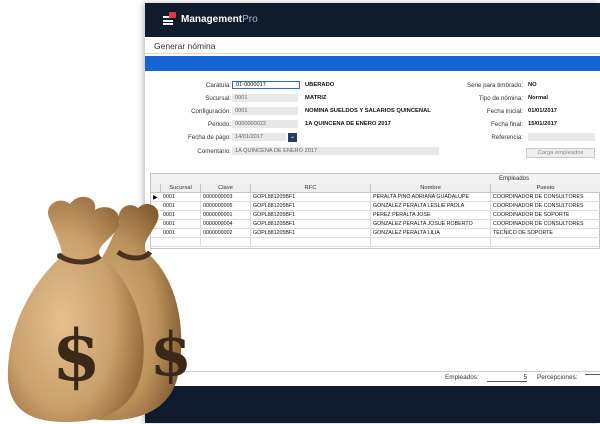 Image resolution: width=600 pixels, height=424 pixels. Describe the element at coordinates (311, 188) in the screenshot. I see `column-header-rfc: RFC` at that location.